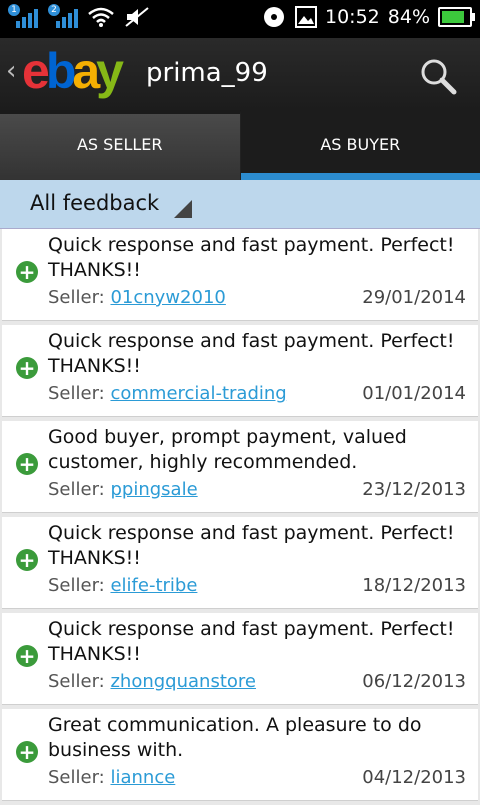 The height and width of the screenshot is (805, 480). What do you see at coordinates (360, 145) in the screenshot?
I see `tab-as-buyer: AS BUYER` at bounding box center [360, 145].